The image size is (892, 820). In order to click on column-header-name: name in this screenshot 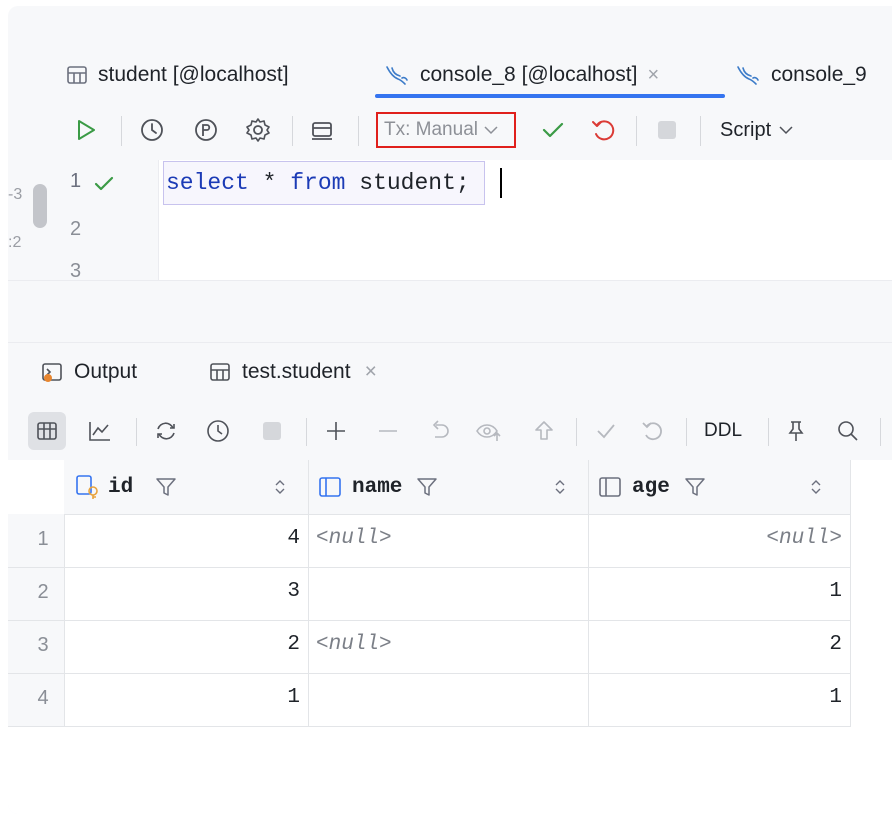, I will do `click(453, 487)`.